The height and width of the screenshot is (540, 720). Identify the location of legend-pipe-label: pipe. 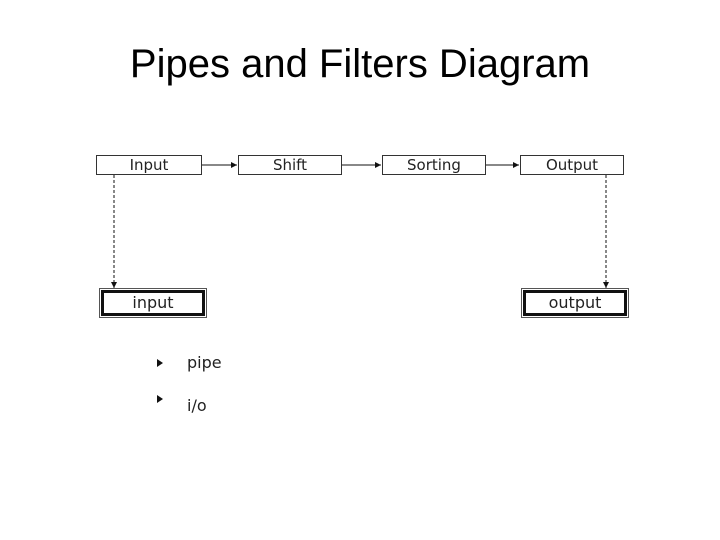
(204, 362).